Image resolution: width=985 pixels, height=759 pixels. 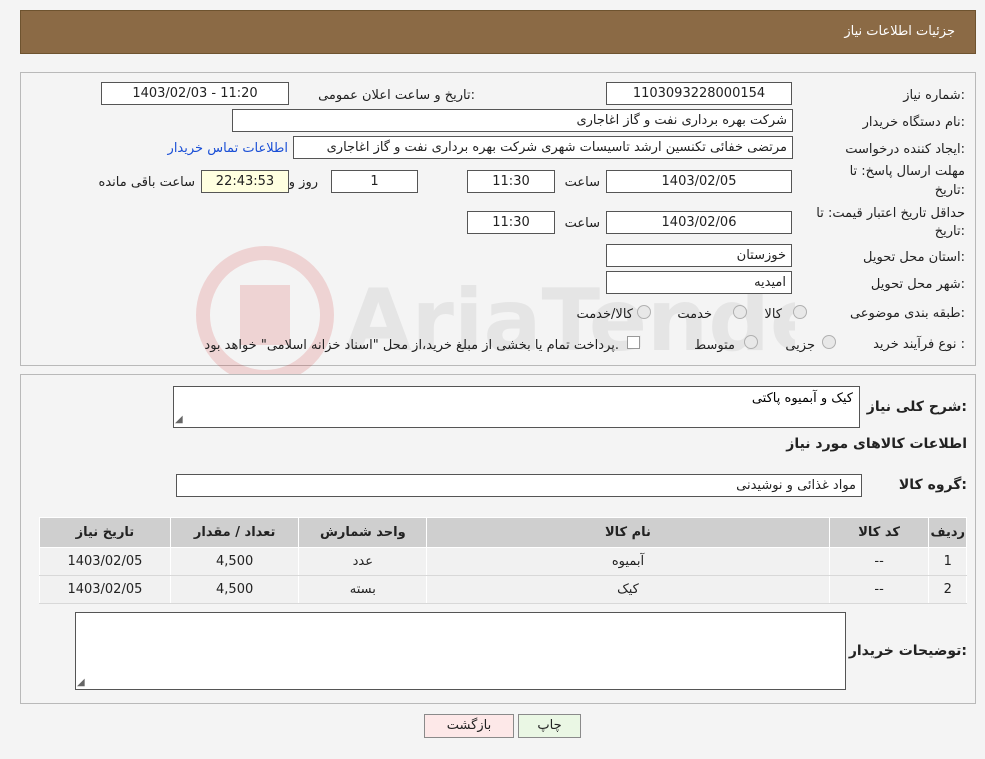 What do you see at coordinates (913, 122) in the screenshot?
I see `buyer-org-label: نام دستگاه خریدار:` at bounding box center [913, 122].